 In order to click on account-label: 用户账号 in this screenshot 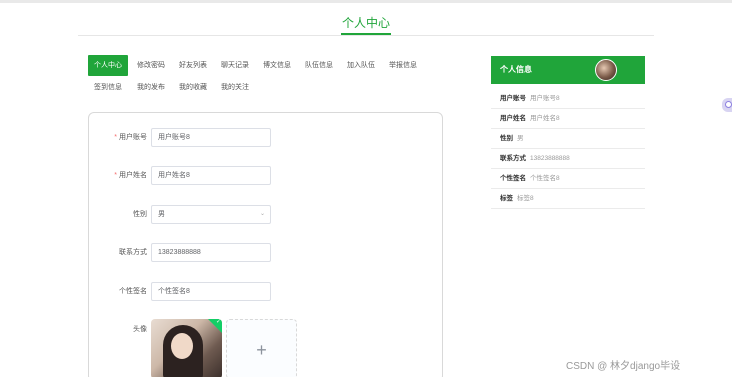, I will do `click(133, 137)`.